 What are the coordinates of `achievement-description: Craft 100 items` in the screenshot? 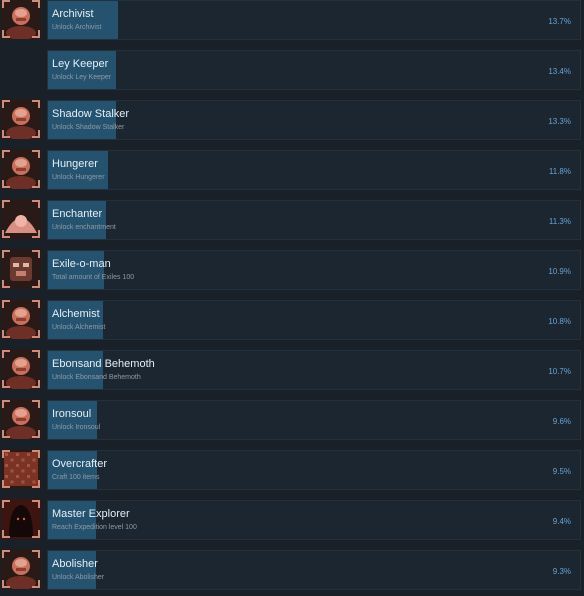 It's located at (76, 477).